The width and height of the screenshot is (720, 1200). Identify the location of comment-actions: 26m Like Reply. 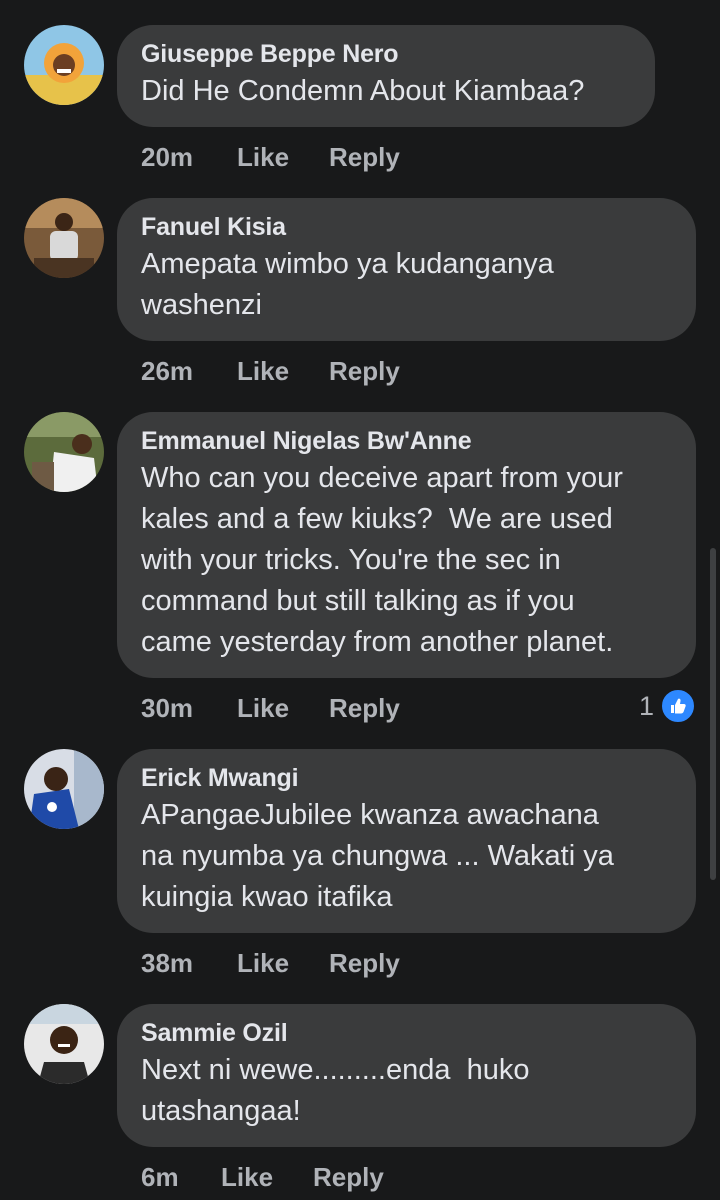
(270, 371).